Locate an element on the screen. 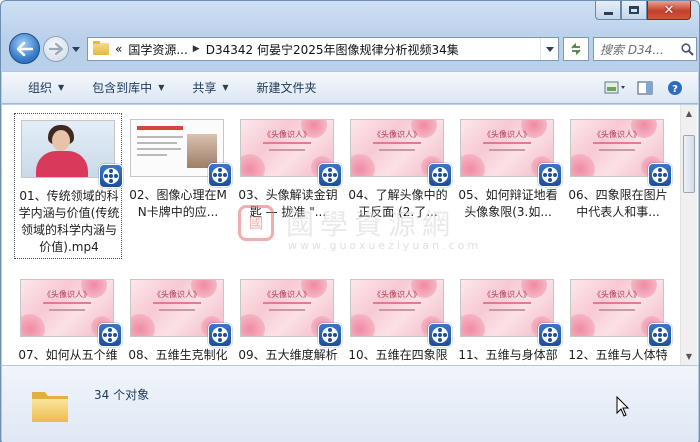 The width and height of the screenshot is (700, 442). preview-pane-icon is located at coordinates (645, 88).